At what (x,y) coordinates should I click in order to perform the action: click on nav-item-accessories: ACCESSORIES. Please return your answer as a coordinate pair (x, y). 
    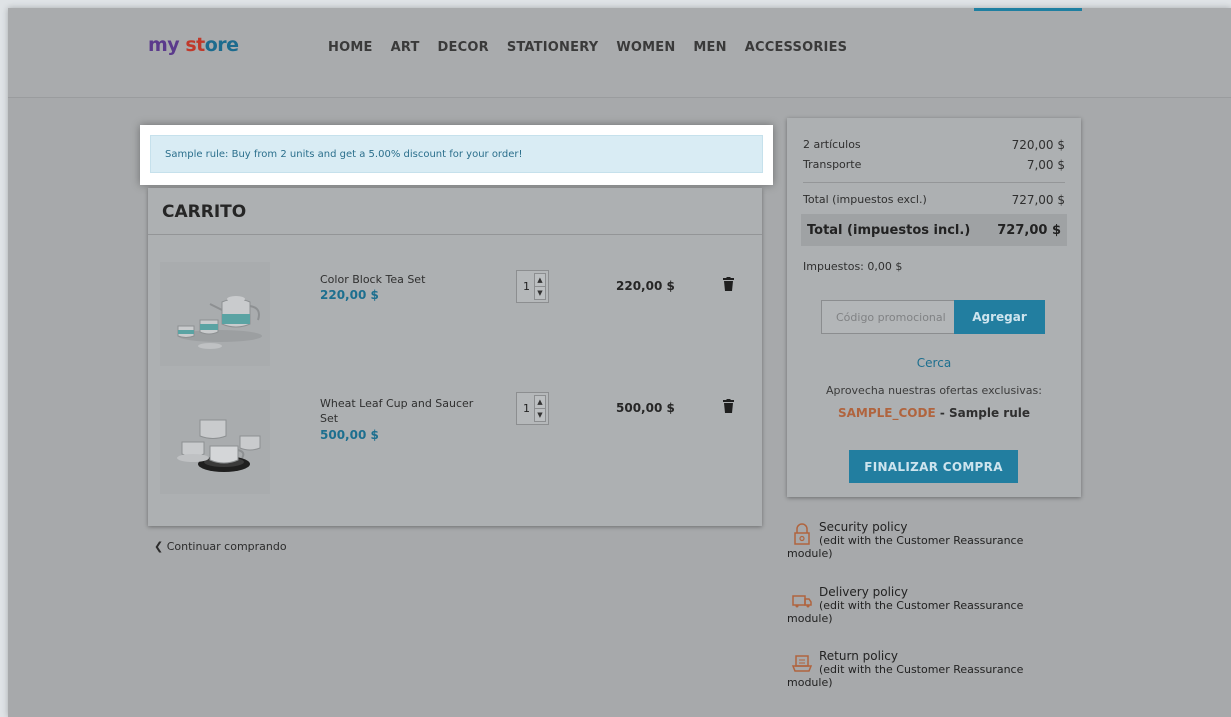
    Looking at the image, I should click on (796, 47).